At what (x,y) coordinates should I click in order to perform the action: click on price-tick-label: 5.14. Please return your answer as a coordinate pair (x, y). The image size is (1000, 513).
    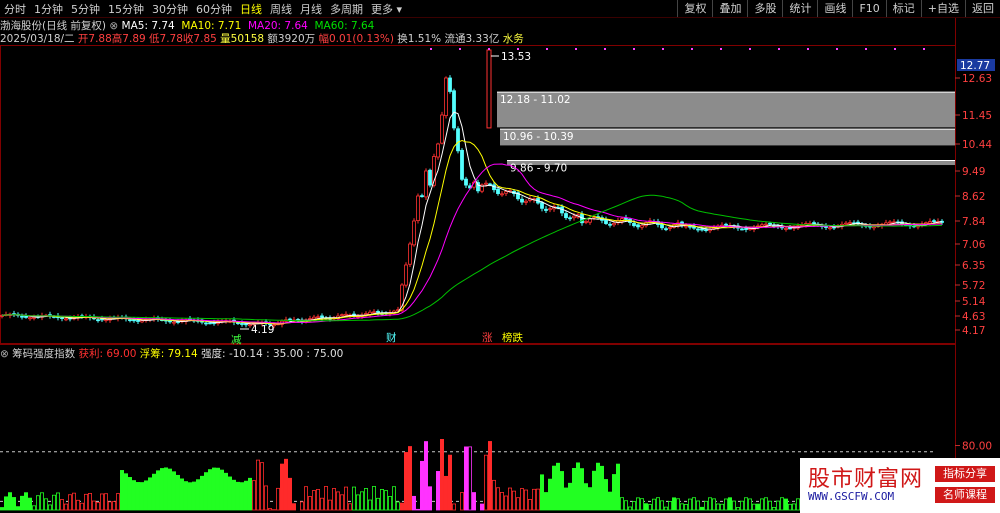
    Looking at the image, I should click on (974, 302).